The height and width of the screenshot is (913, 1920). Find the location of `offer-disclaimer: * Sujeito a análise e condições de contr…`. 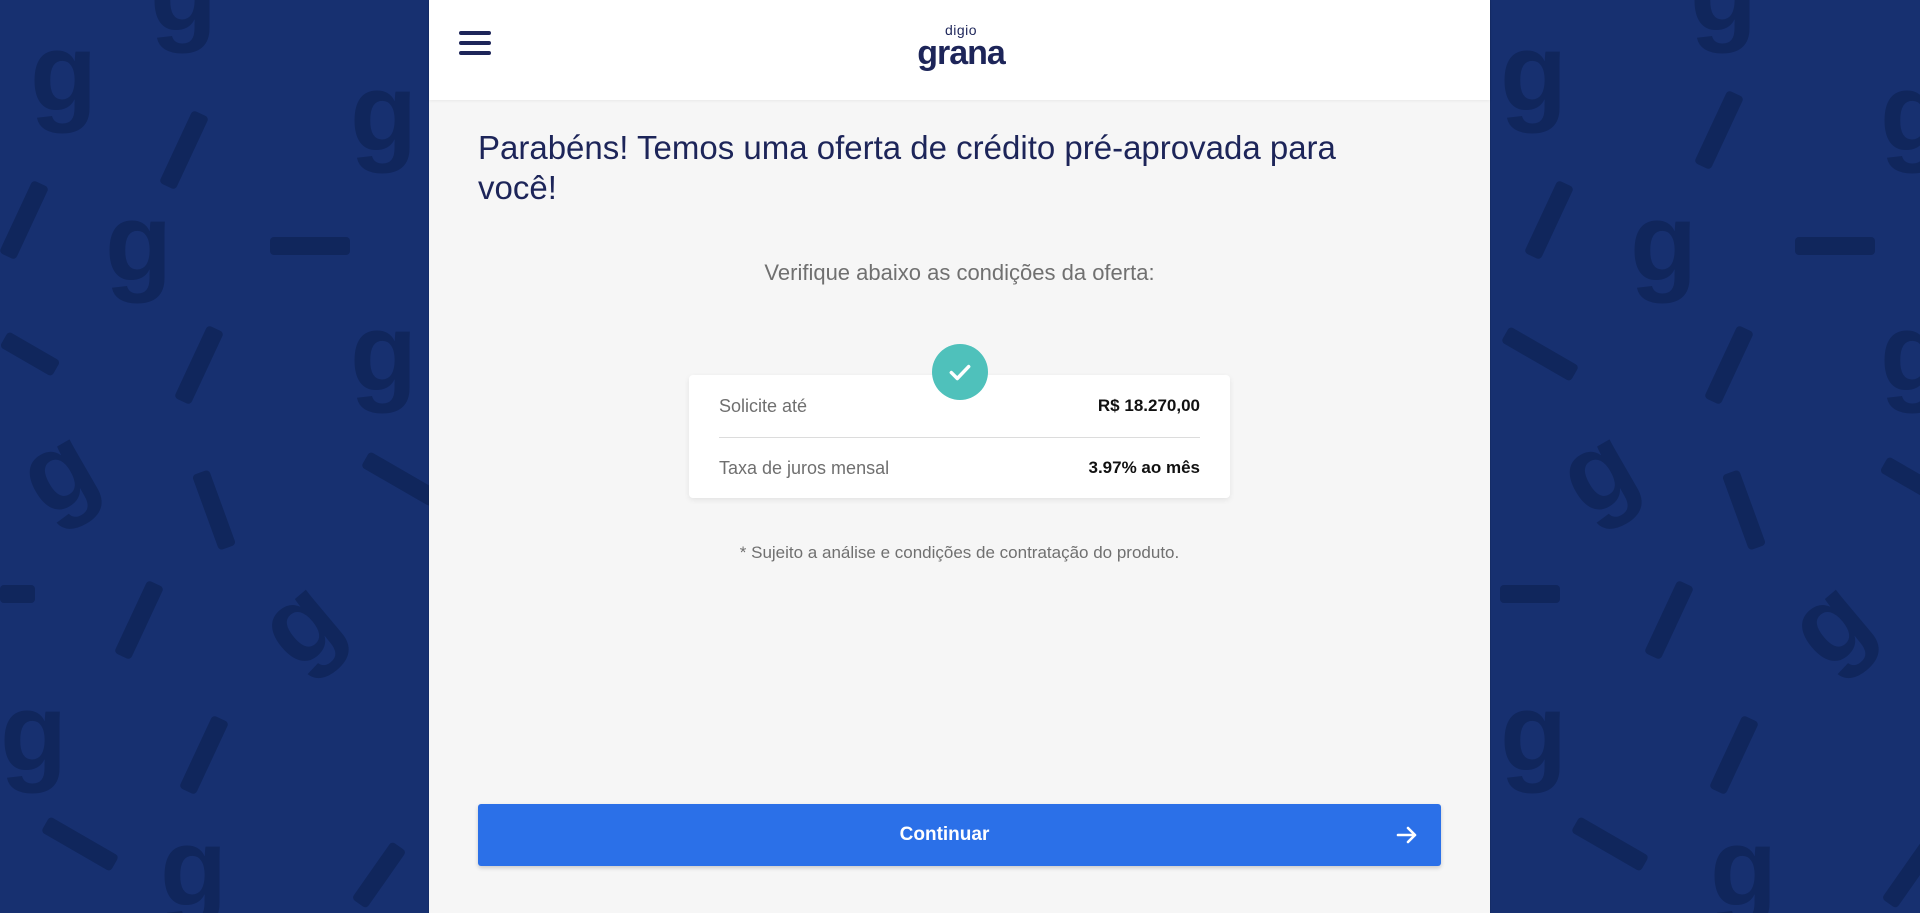

offer-disclaimer: * Sujeito a análise e condições de contr… is located at coordinates (959, 552).